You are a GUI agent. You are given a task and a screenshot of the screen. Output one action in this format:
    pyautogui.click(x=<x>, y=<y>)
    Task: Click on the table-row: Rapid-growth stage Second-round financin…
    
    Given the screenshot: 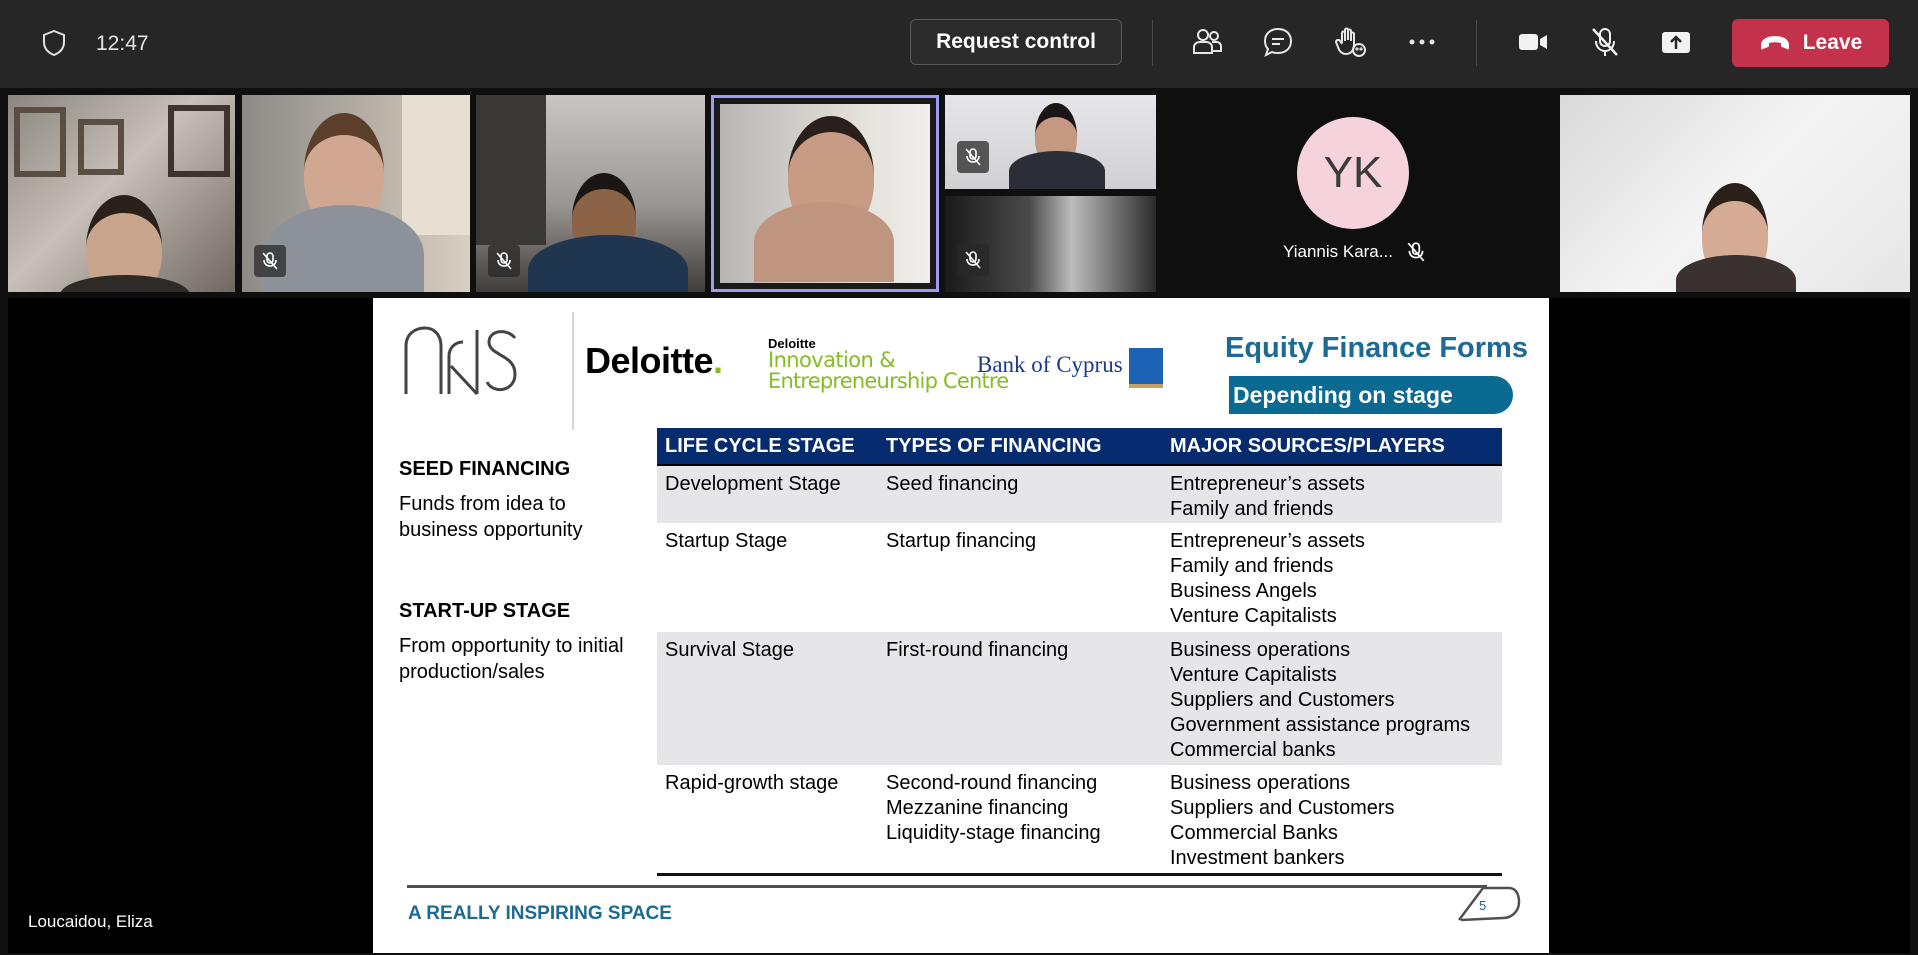 What is the action you would take?
    pyautogui.click(x=1079, y=819)
    